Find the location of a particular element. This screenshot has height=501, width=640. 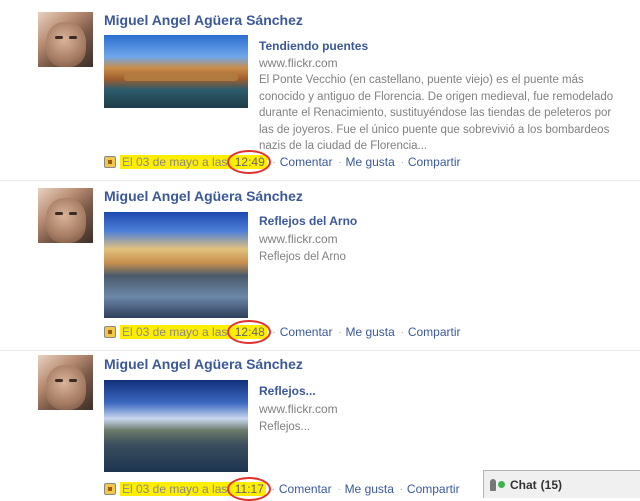

chat-people-icon is located at coordinates (499, 485).